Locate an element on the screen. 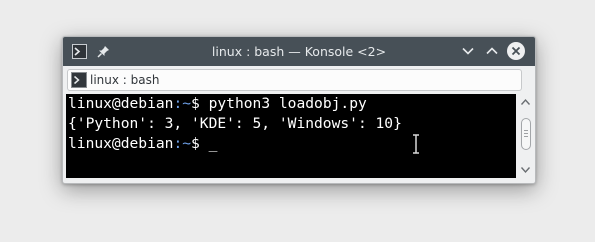  close-button is located at coordinates (516, 51).